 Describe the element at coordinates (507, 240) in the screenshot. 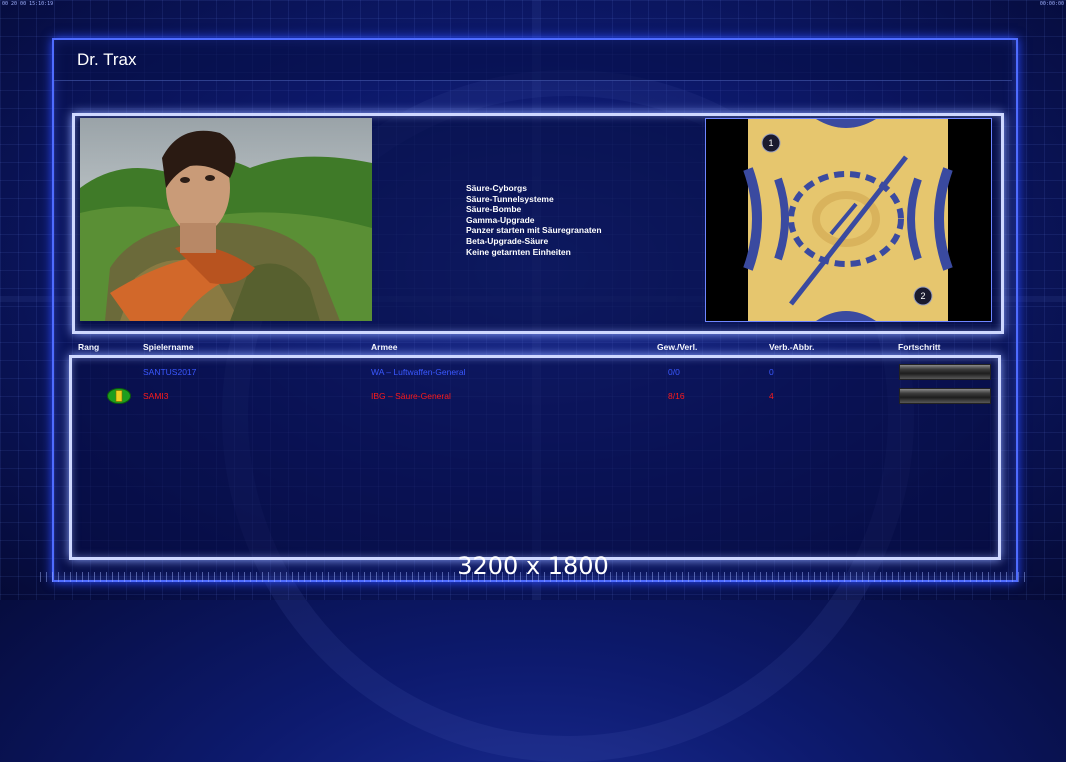

I see `upgrade-item: Beta-Upgrade-Säure` at that location.